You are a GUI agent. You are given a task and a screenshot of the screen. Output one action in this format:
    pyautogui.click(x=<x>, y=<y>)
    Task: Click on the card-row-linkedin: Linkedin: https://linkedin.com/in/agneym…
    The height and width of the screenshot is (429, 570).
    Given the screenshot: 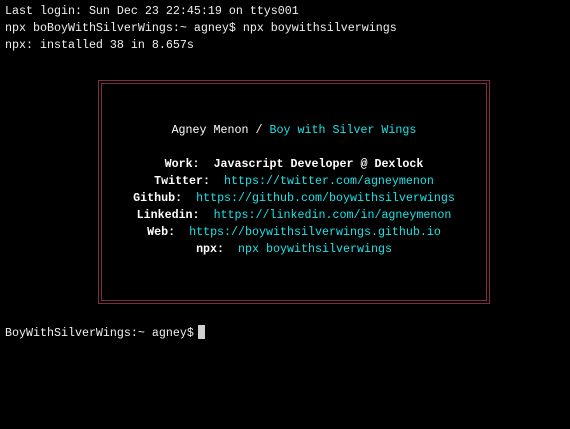 What is the action you would take?
    pyautogui.click(x=294, y=215)
    